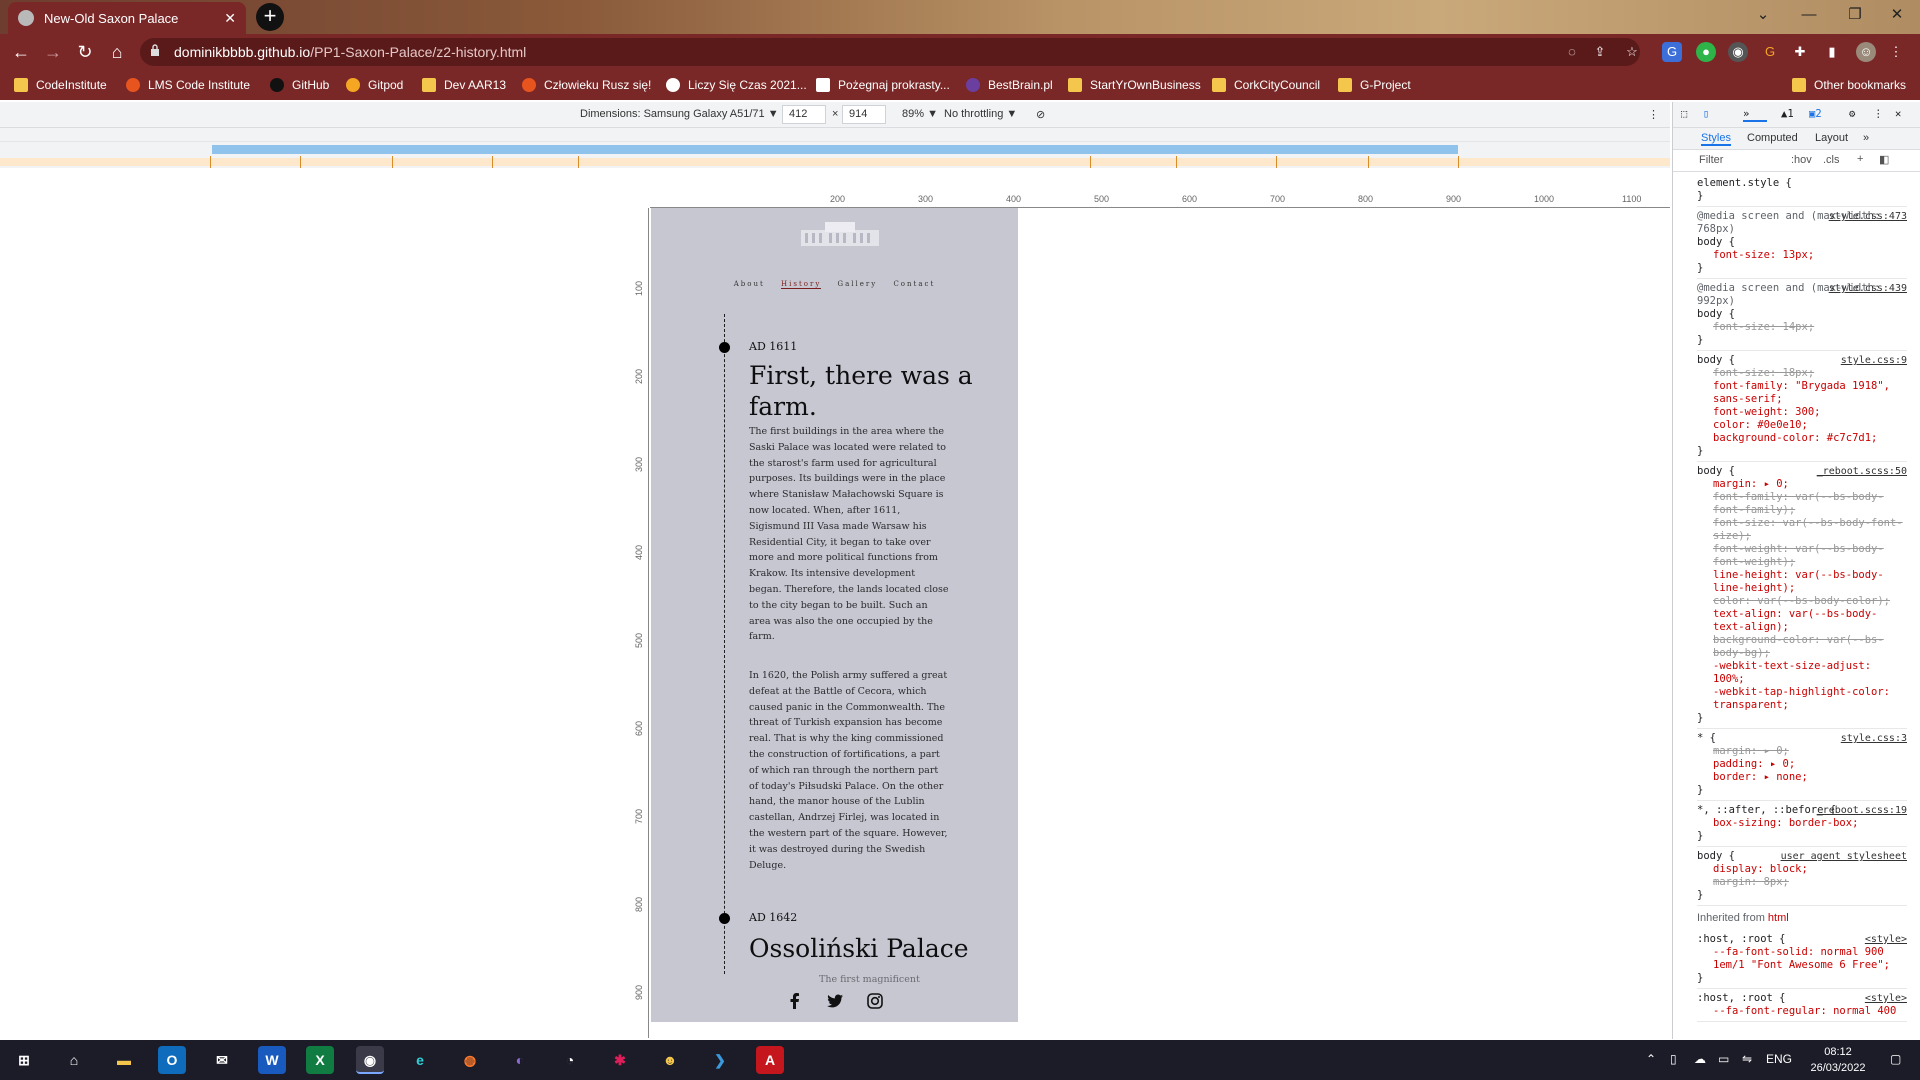 This screenshot has width=1920, height=1080. Describe the element at coordinates (670, 1060) in the screenshot. I see `emoji-app-icon: ☻` at that location.